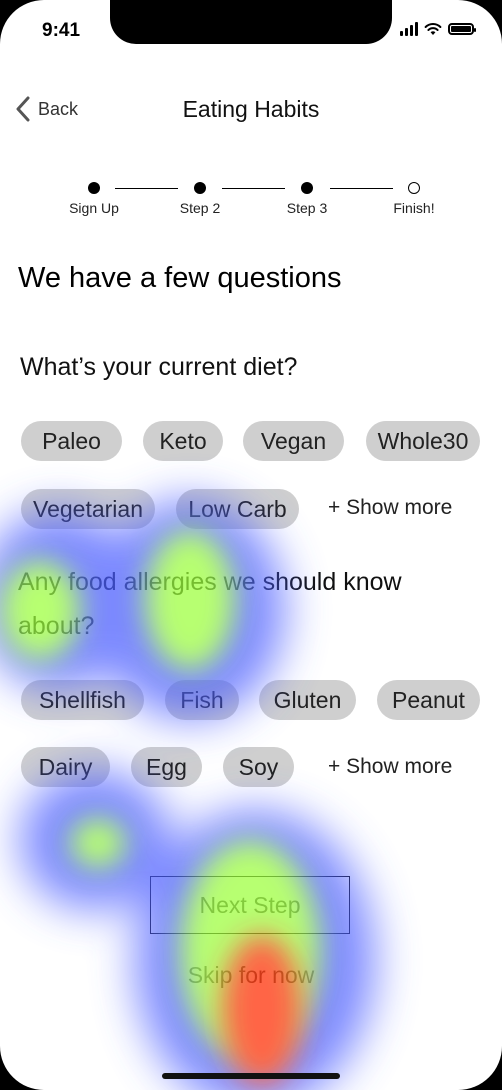 This screenshot has width=502, height=1090. What do you see at coordinates (200, 208) in the screenshot?
I see `step-label: Step 2` at bounding box center [200, 208].